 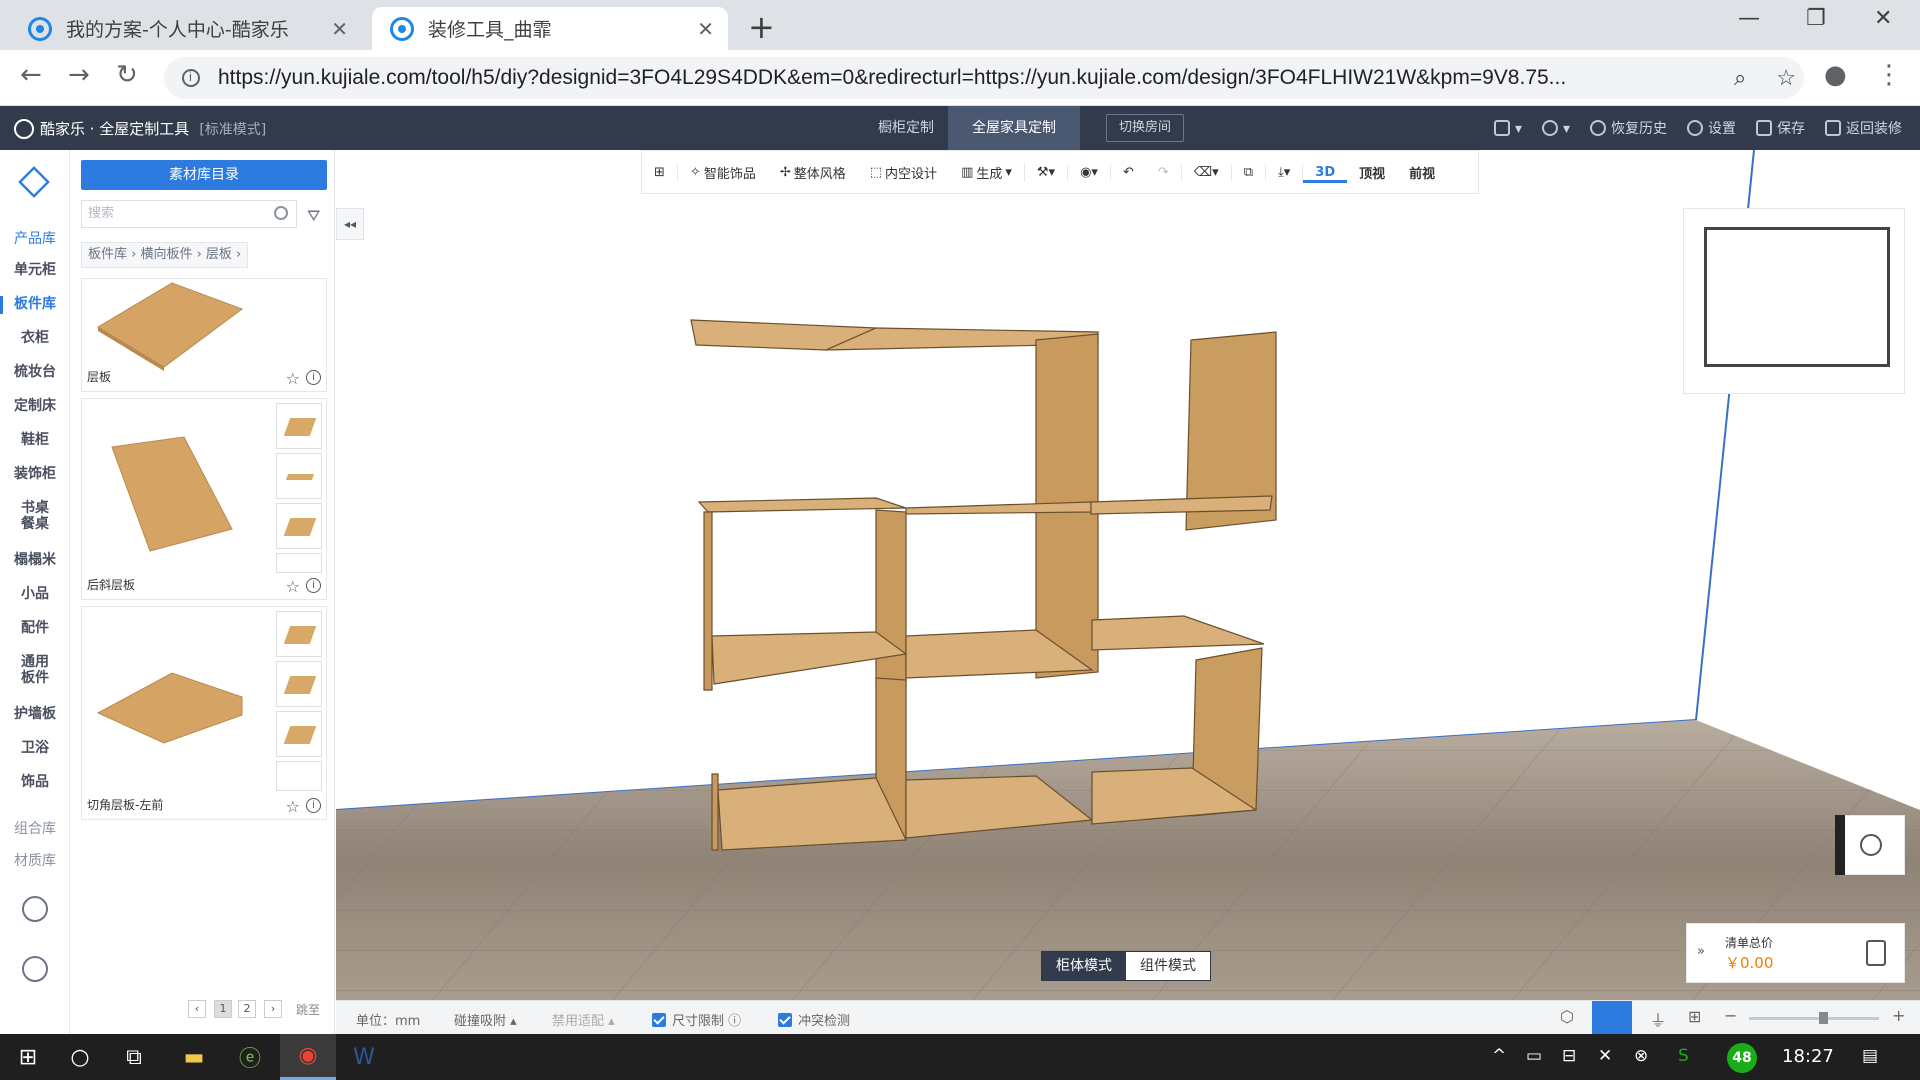 I want to click on filter-icon: ⛛, so click(x=313, y=216).